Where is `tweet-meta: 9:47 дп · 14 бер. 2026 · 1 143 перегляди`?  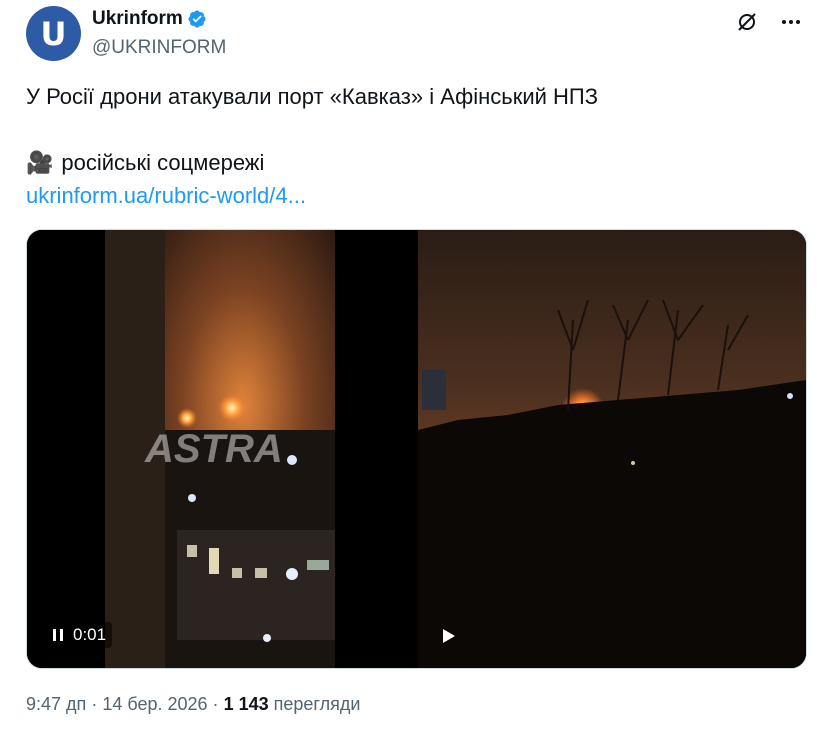 tweet-meta: 9:47 дп · 14 бер. 2026 · 1 143 перегляди is located at coordinates (193, 704).